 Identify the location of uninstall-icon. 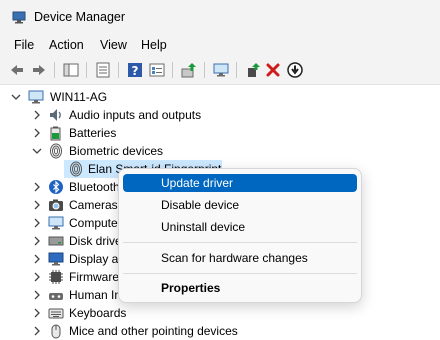
(273, 70).